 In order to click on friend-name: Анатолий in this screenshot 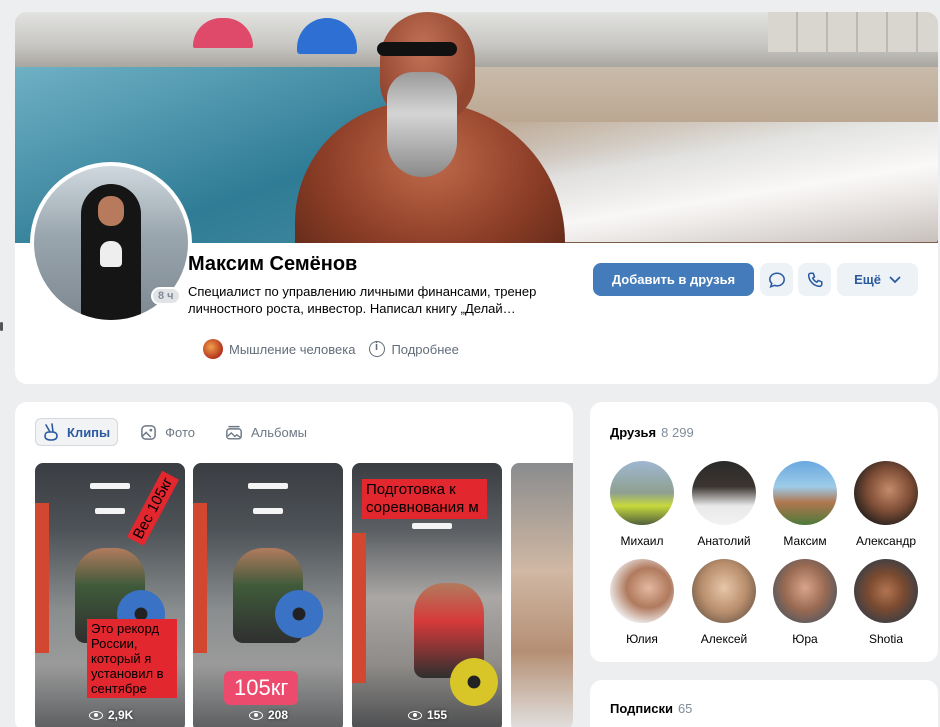, I will do `click(724, 541)`.